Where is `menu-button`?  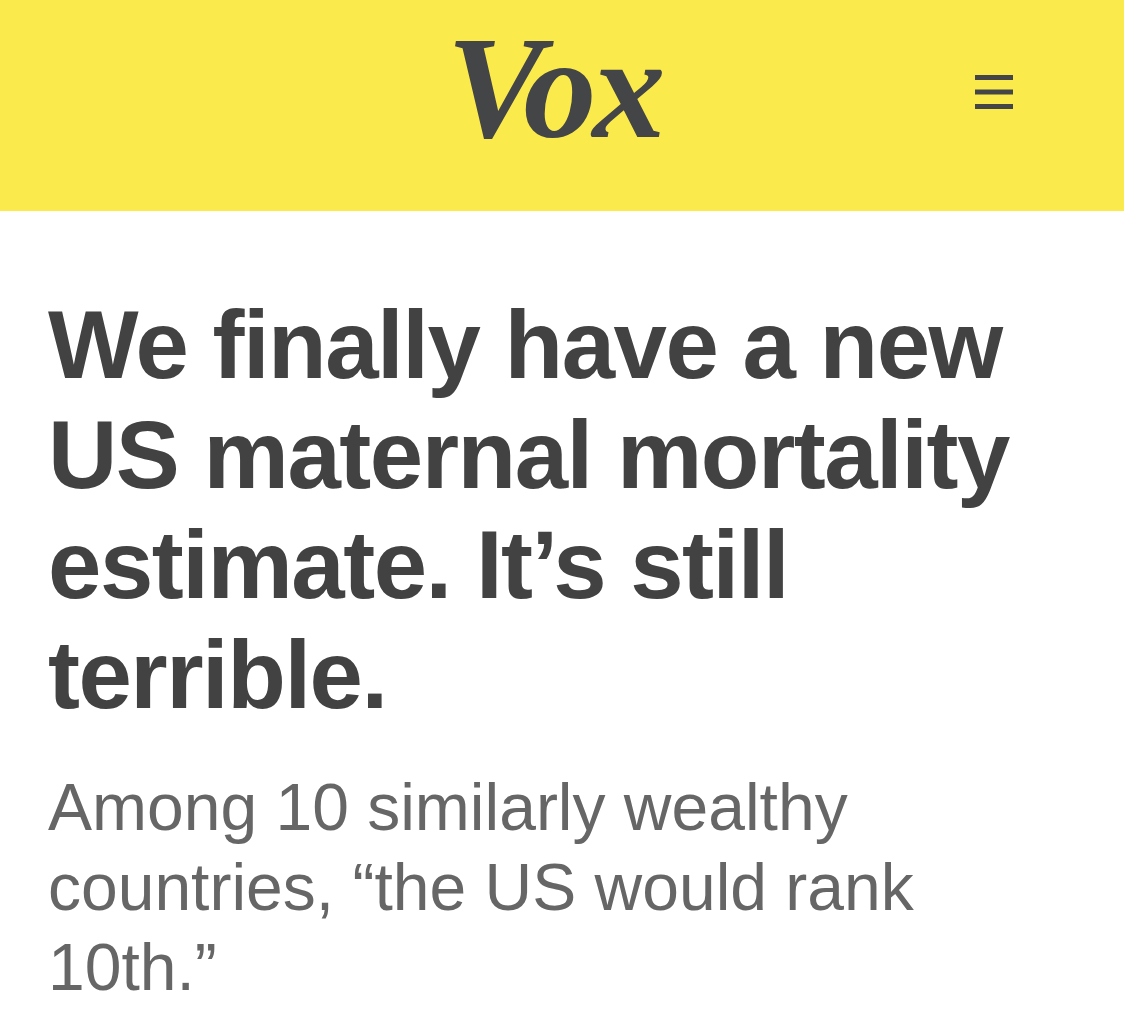 menu-button is located at coordinates (994, 91).